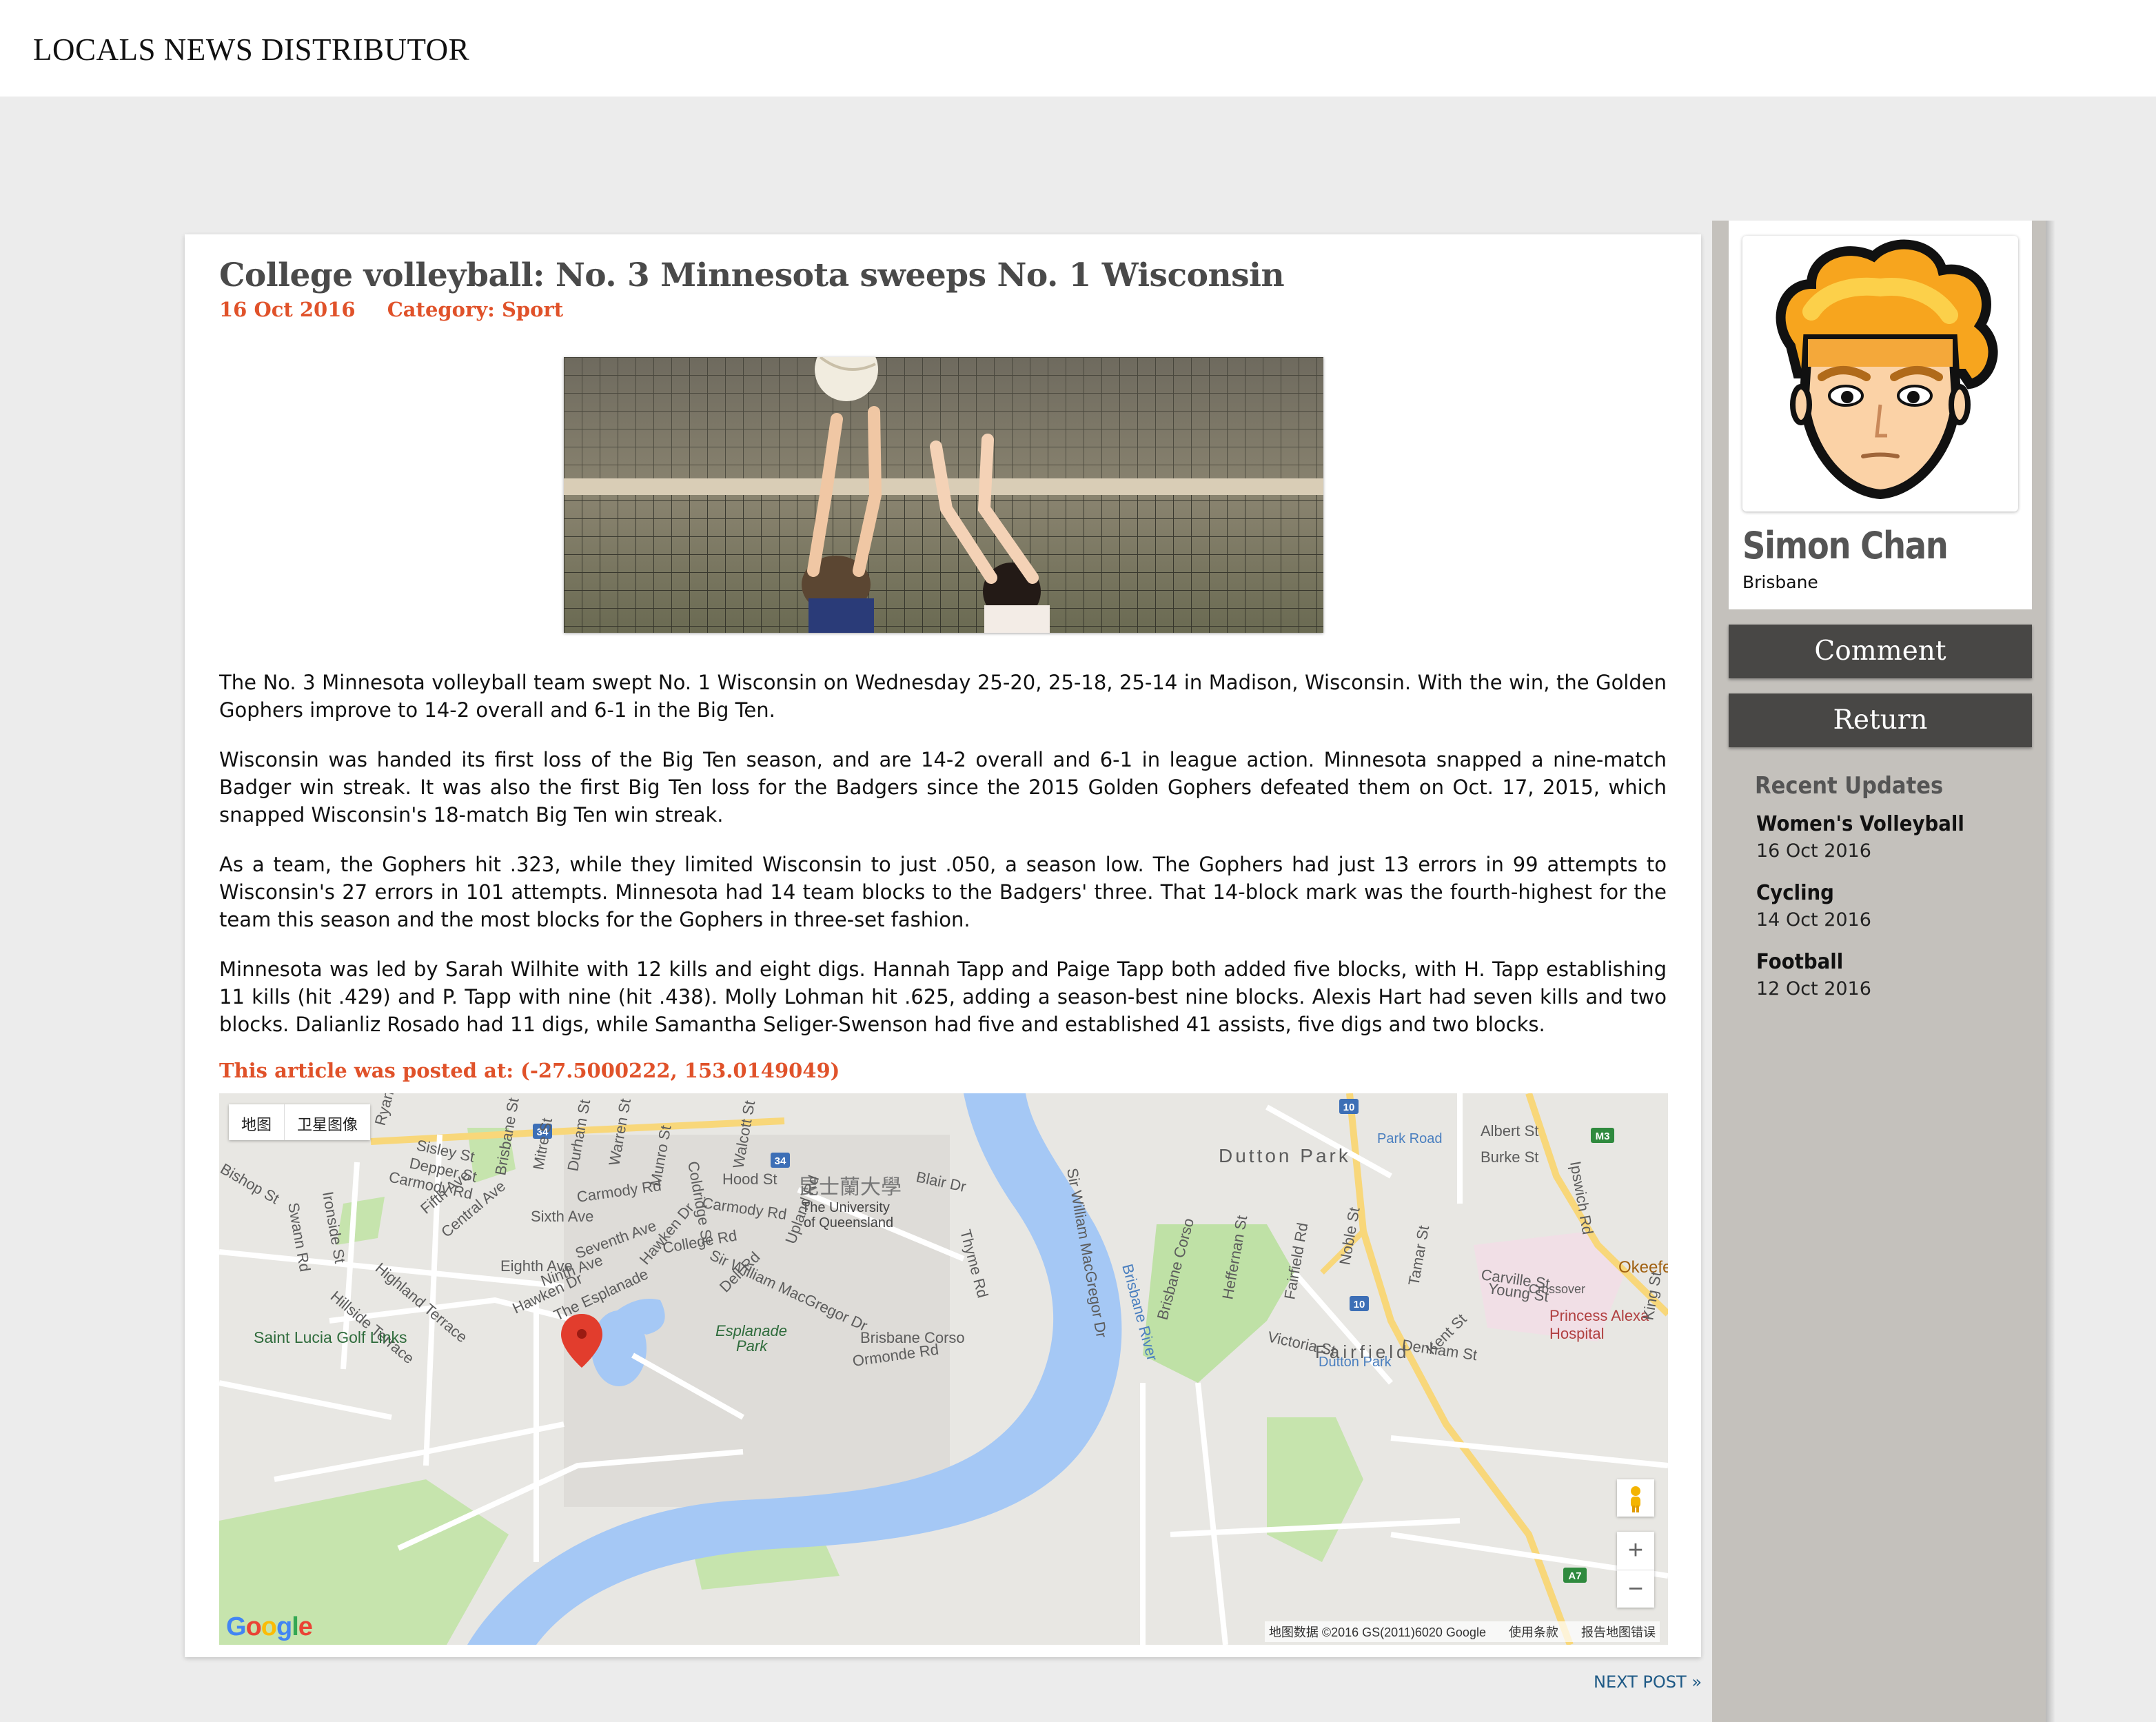 This screenshot has height=1722, width=2156. I want to click on map-type-toggle: 地图 卫星图像, so click(300, 1122).